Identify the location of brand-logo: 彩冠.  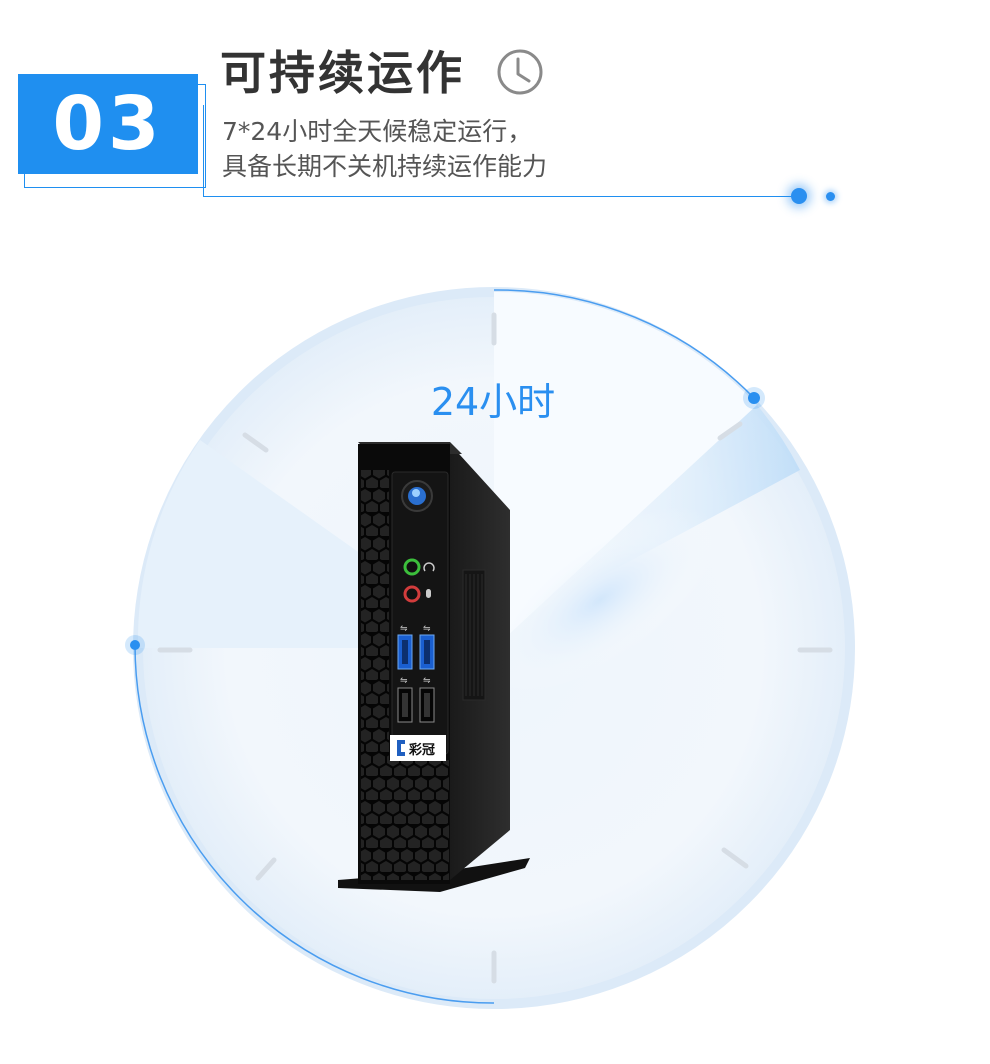
(418, 748).